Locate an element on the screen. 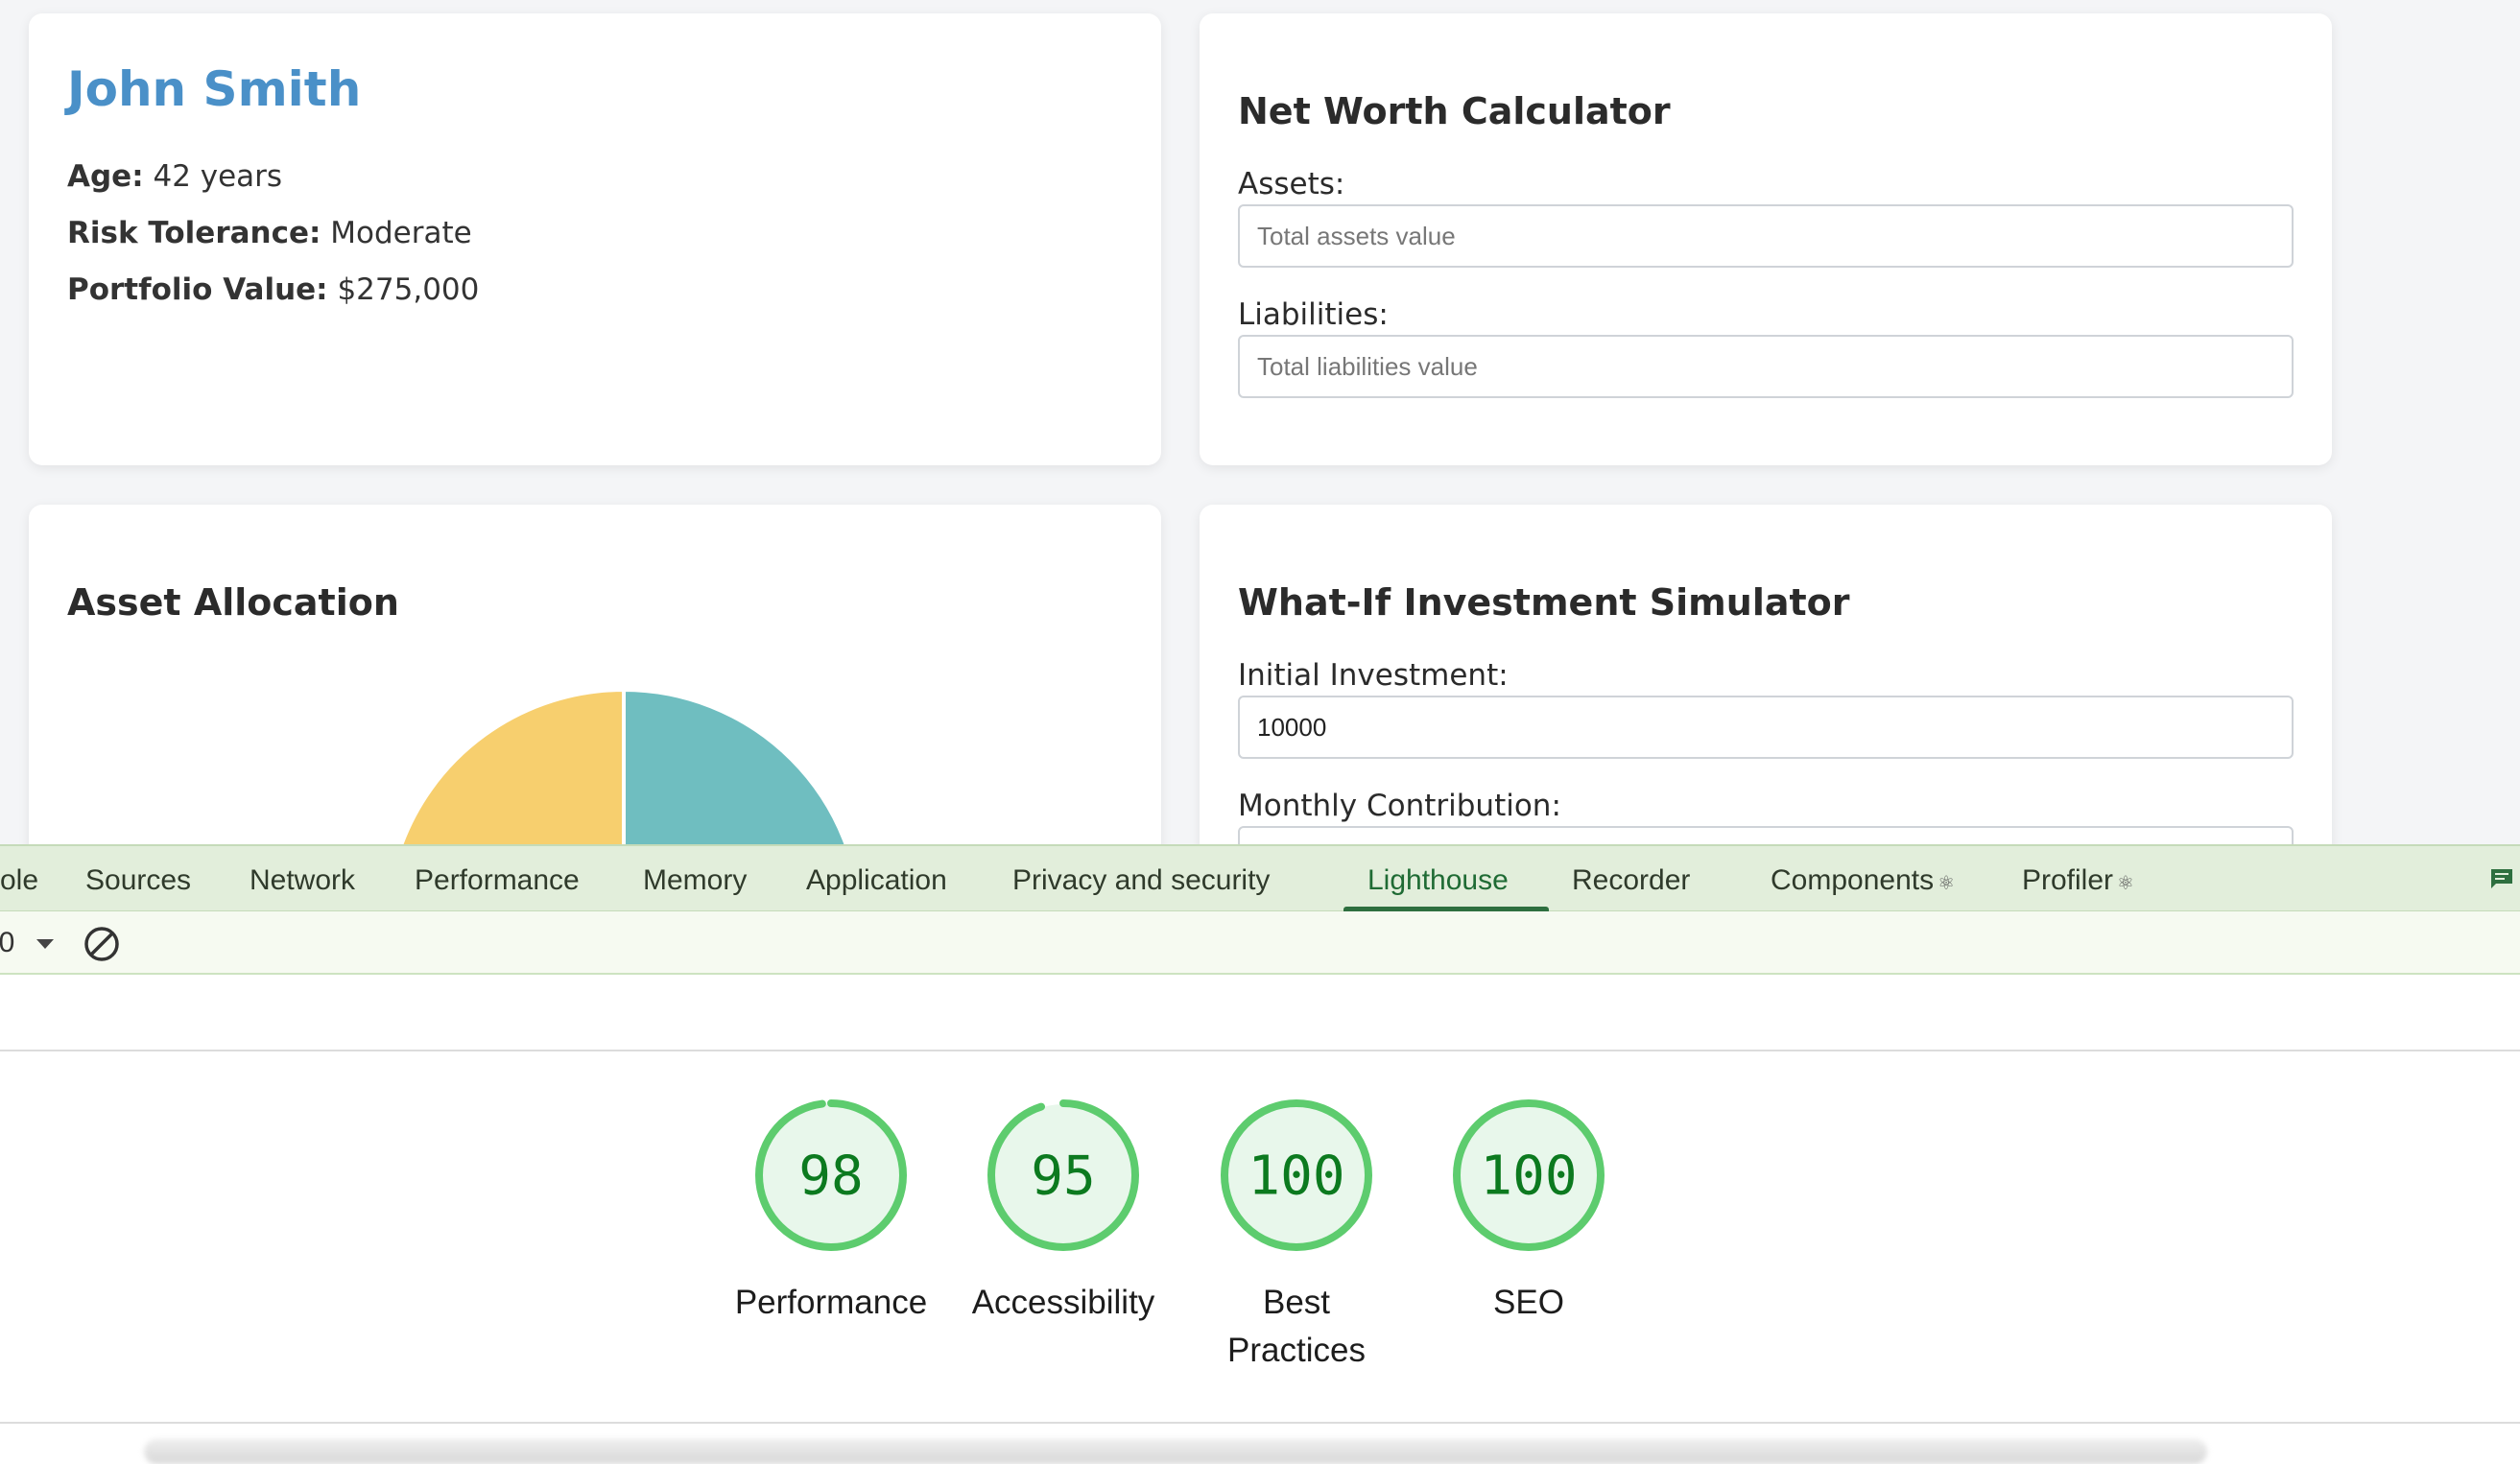 Image resolution: width=2520 pixels, height=1464 pixels. gauge-score: 98 is located at coordinates (830, 1176).